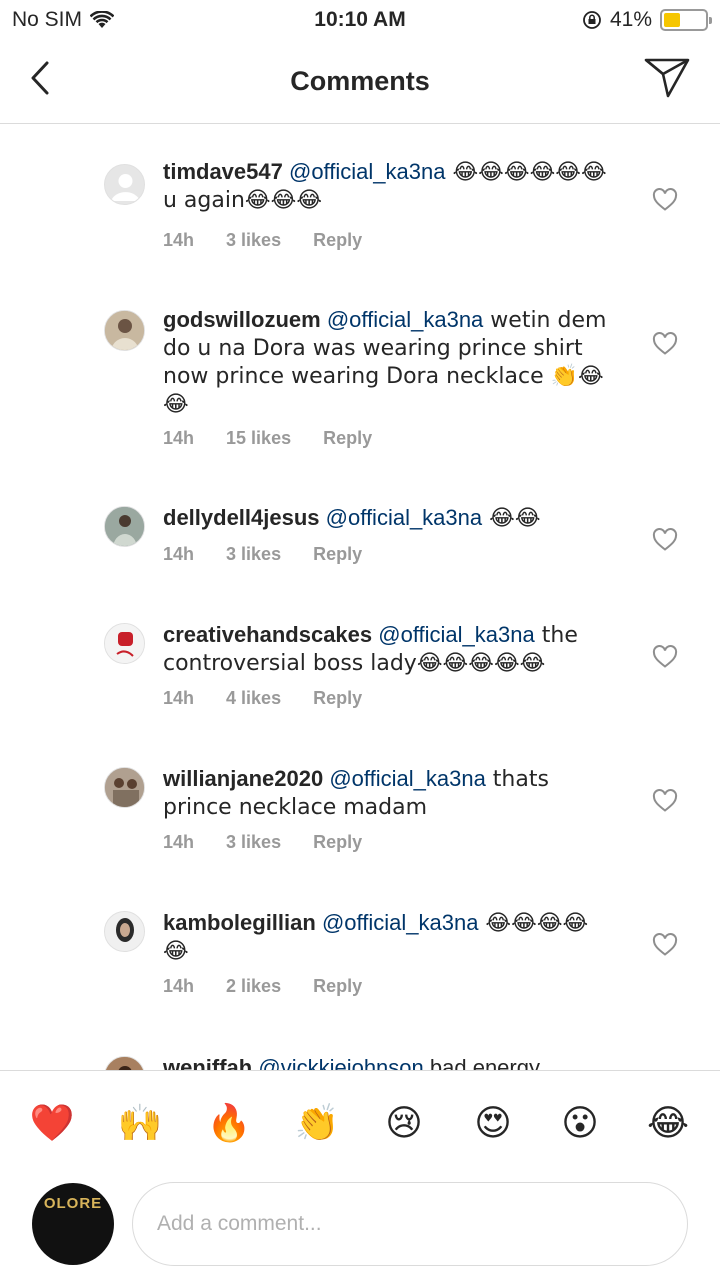 This screenshot has height=1280, width=720. I want to click on comment-meta: 14h 15 likes Reply, so click(283, 438).